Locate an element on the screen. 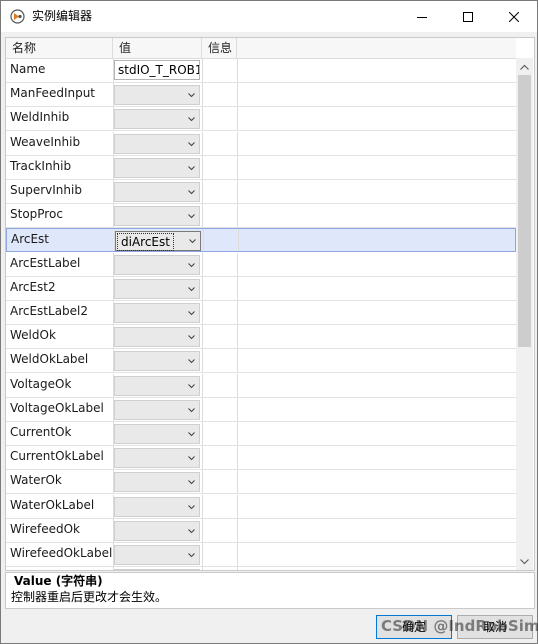 Image resolution: width=538 pixels, height=644 pixels. minimize-button is located at coordinates (422, 16).